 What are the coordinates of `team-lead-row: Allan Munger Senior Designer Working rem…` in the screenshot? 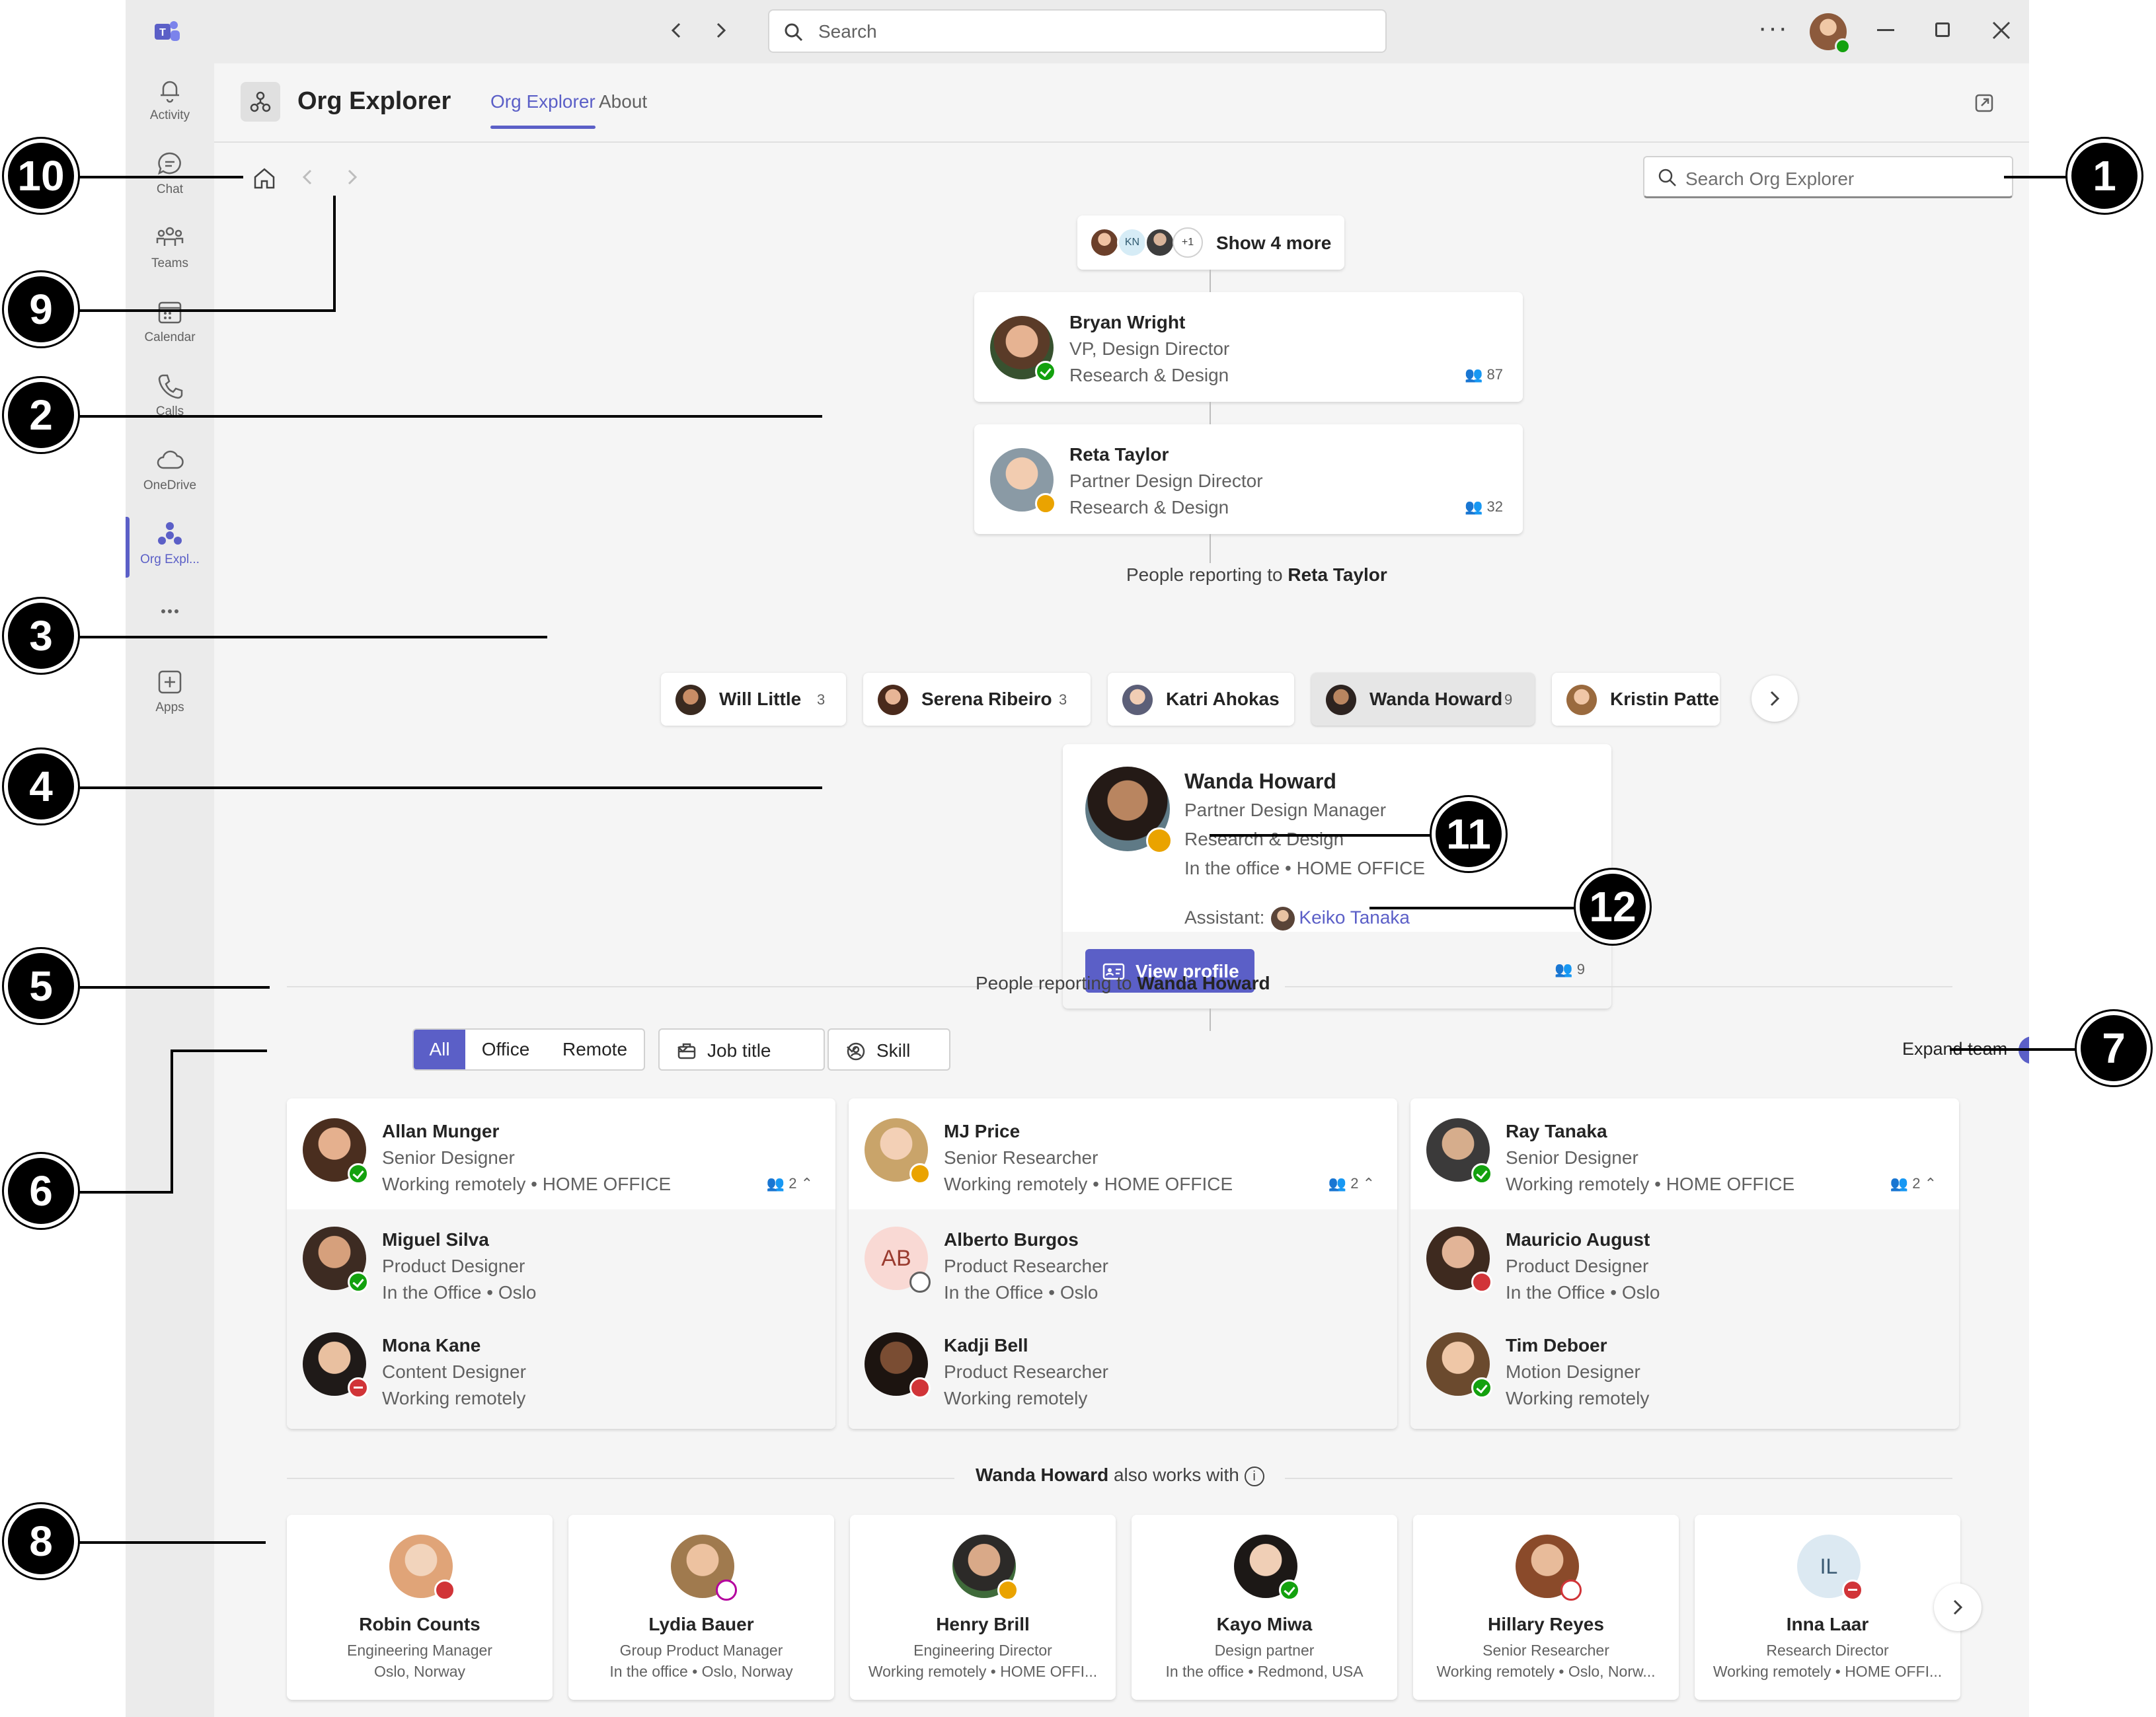 It's located at (561, 1153).